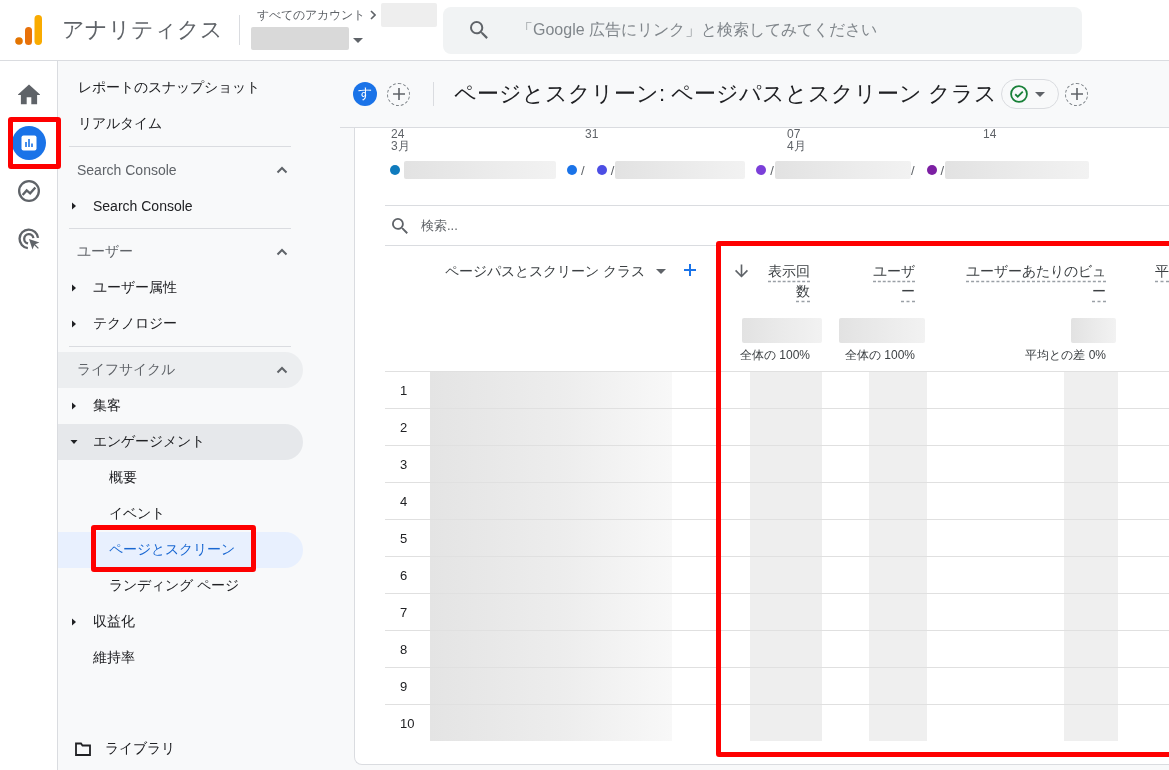 The image size is (1169, 770). Describe the element at coordinates (28, 30) in the screenshot. I see `logo-icon` at that location.